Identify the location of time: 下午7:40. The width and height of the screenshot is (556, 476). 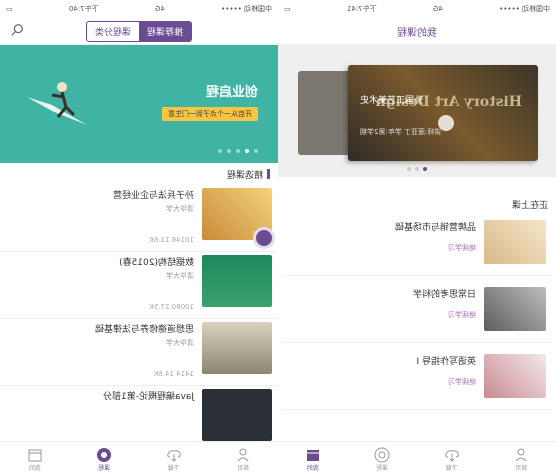
(83, 9).